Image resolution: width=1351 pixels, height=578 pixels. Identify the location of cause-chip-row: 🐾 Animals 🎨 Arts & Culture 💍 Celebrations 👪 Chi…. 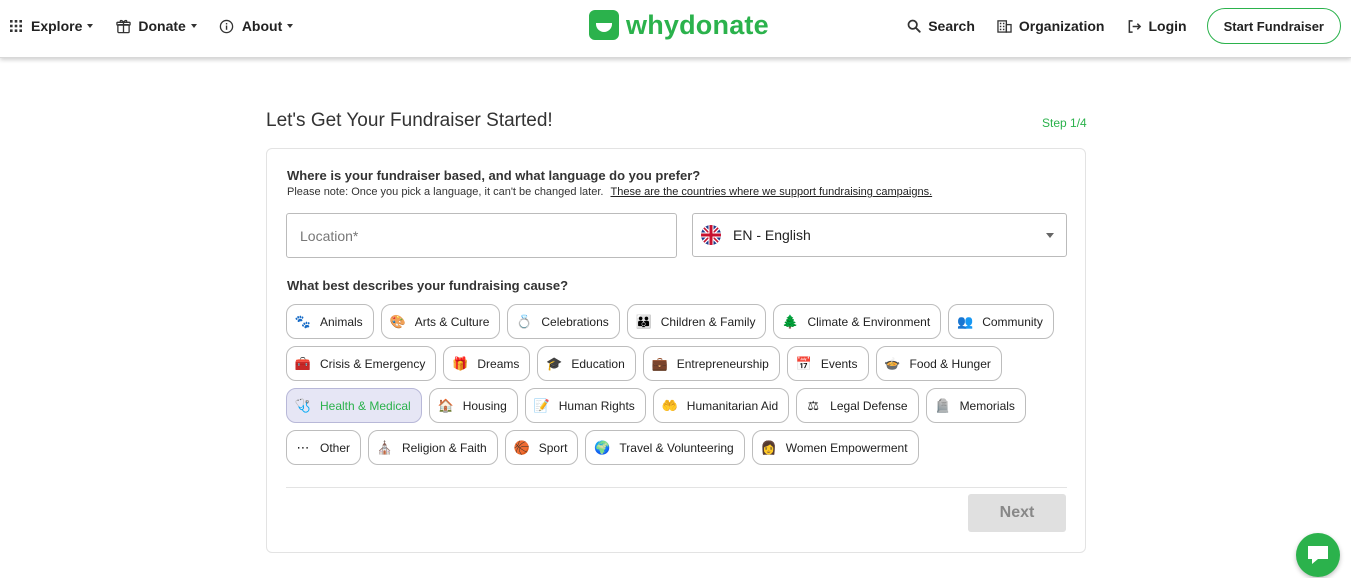
(681, 321).